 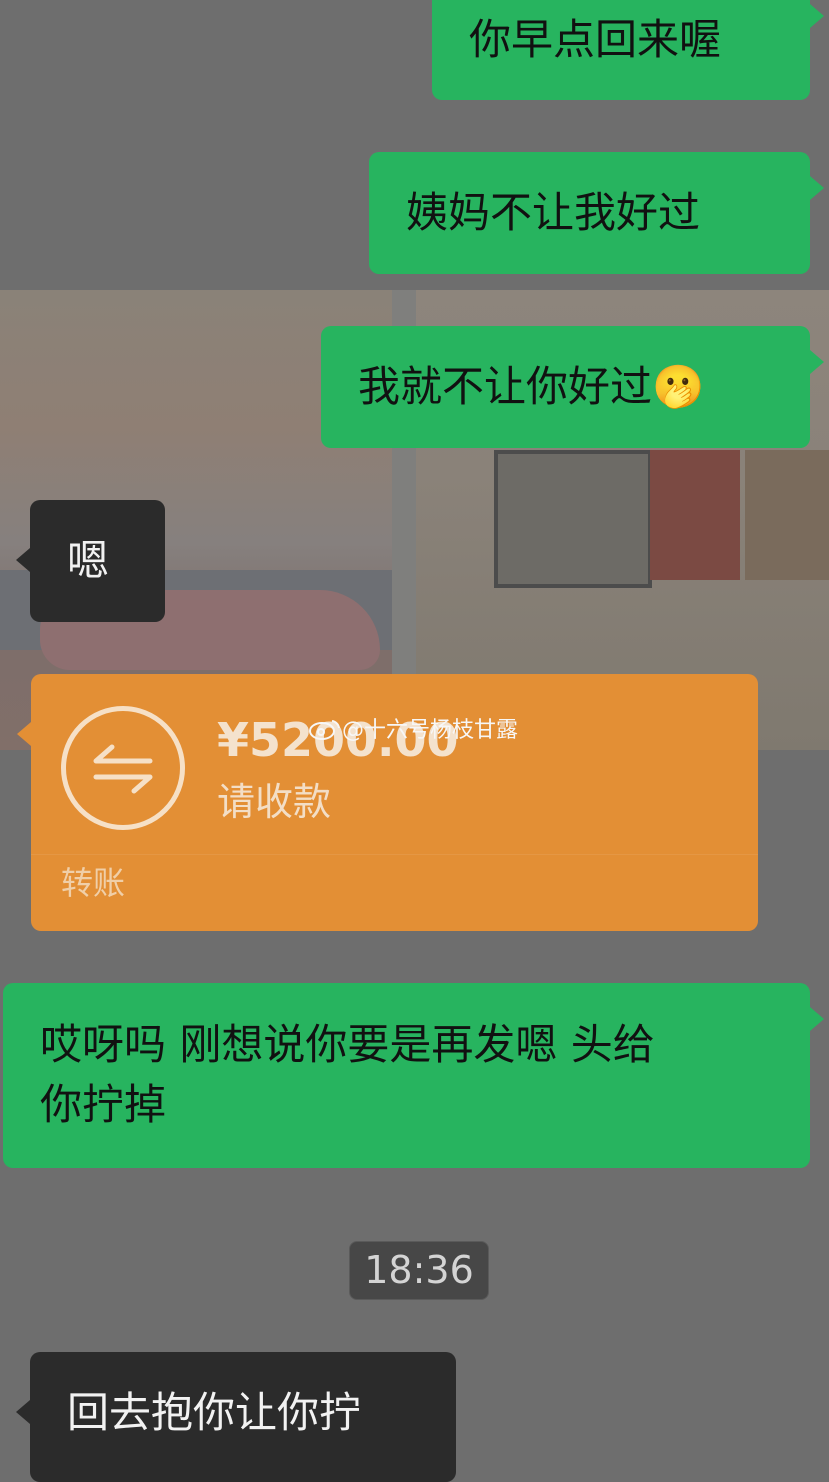 I want to click on message-text-line: 哎呀吗 刚想说你要是再发嗯 头给, so click(x=347, y=1044).